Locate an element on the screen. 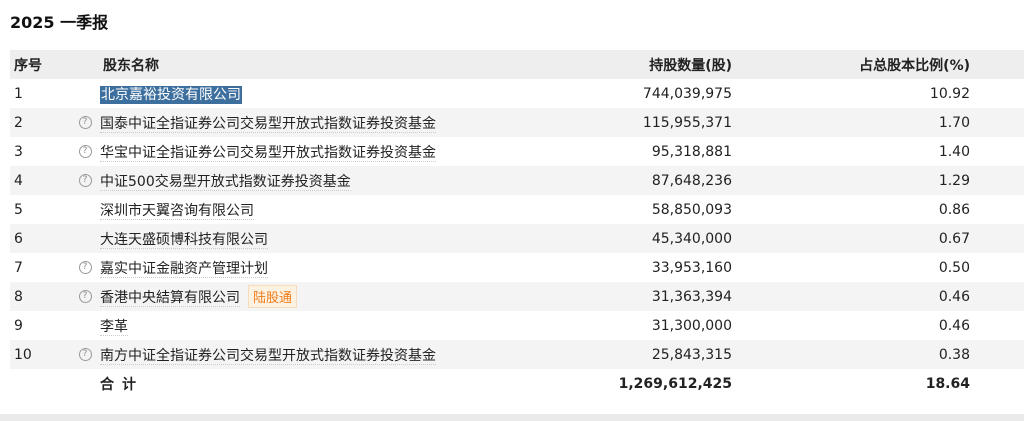 This screenshot has height=421, width=1024. shareholder-name-link: 嘉实中证金融资产管理计划 is located at coordinates (184, 269).